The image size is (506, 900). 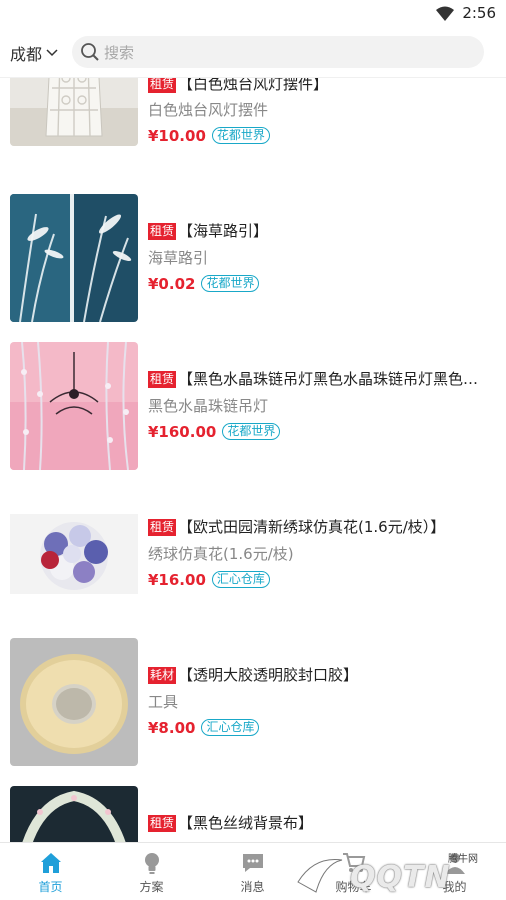 I want to click on product-title: 【海草路引】, so click(x=223, y=231).